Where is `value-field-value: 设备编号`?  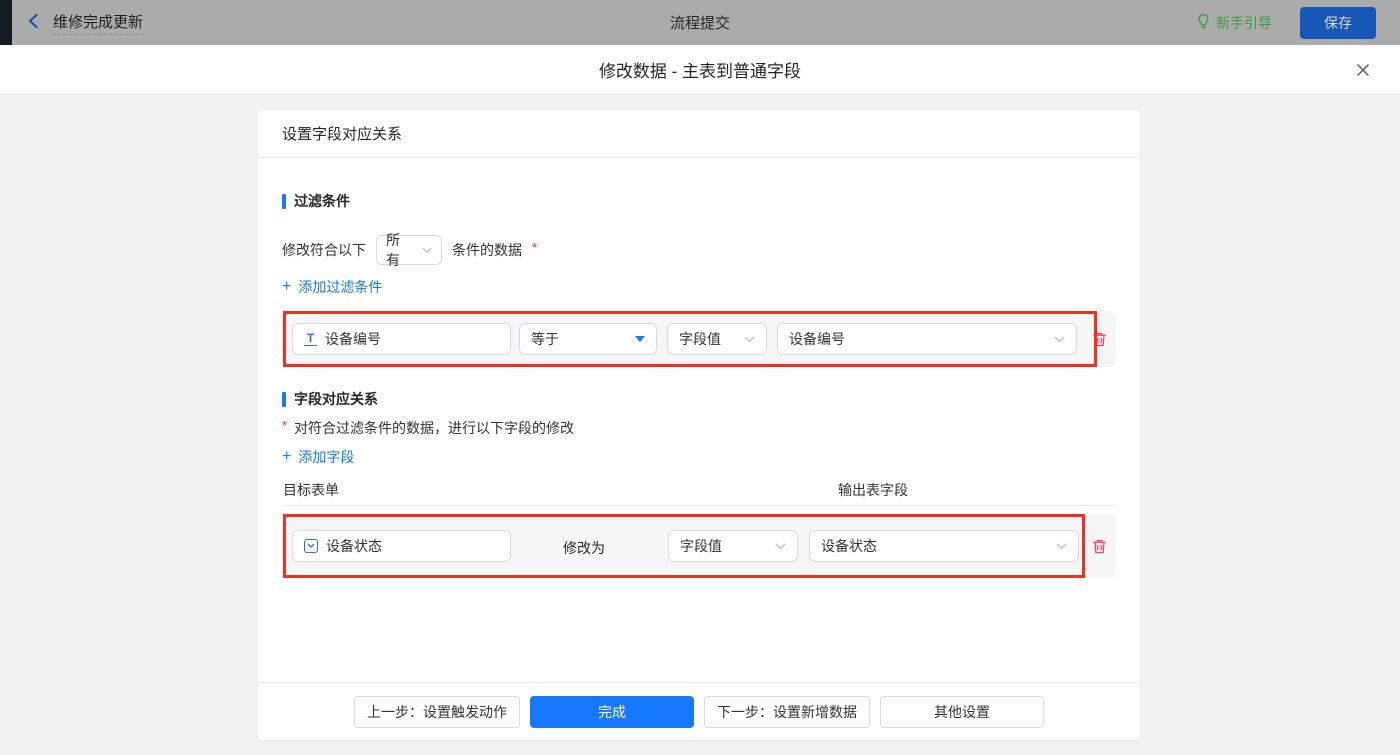 value-field-value: 设备编号 is located at coordinates (817, 339).